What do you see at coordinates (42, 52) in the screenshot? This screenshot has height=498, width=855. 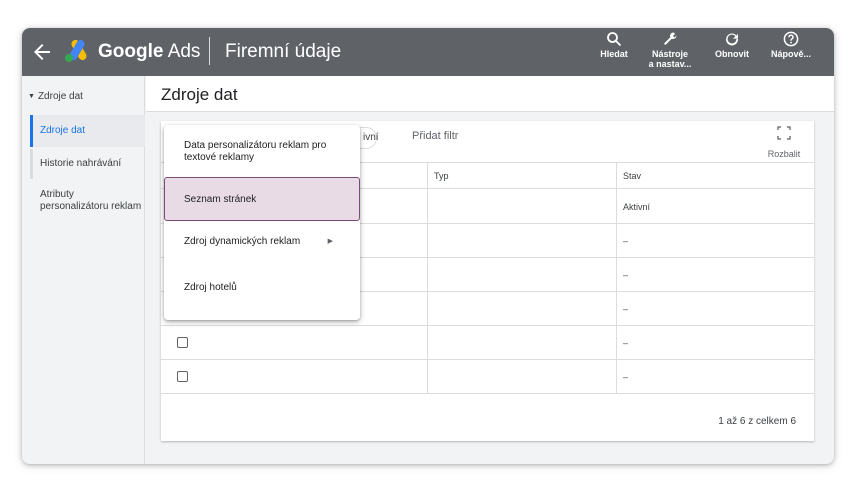 I see `back-arrow-icon` at bounding box center [42, 52].